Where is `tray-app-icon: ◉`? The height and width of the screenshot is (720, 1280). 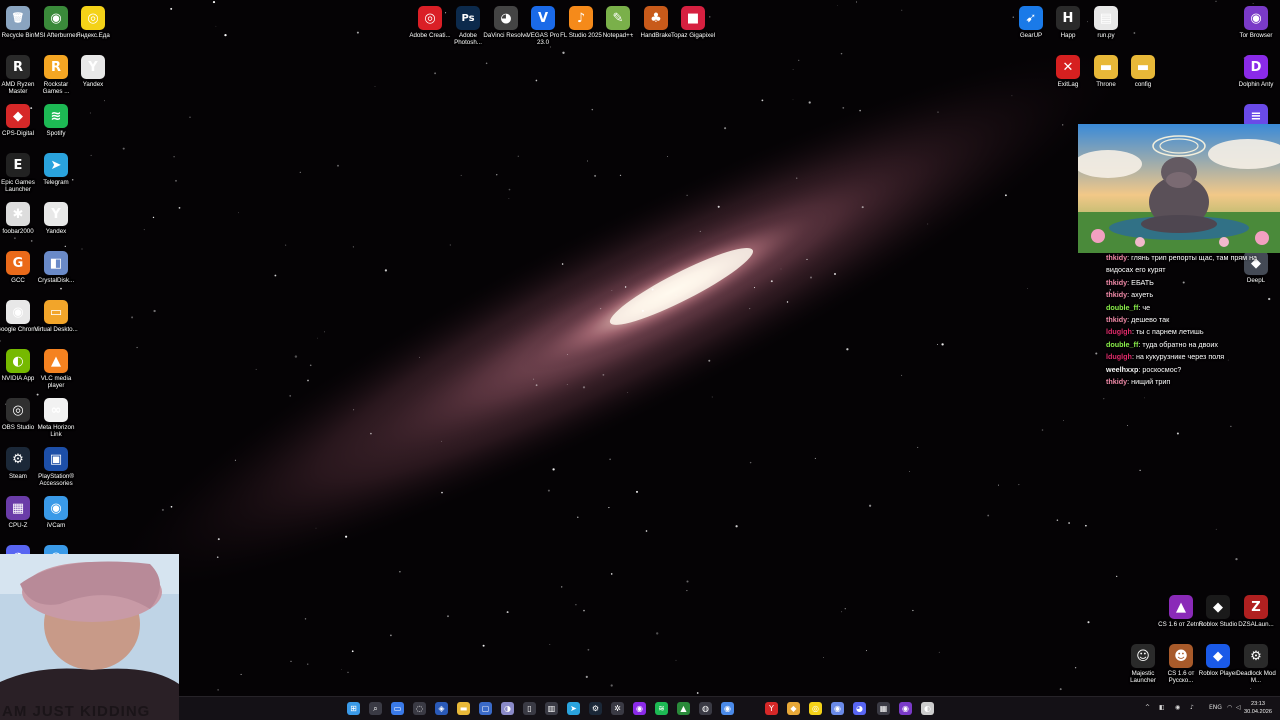 tray-app-icon: ◉ is located at coordinates (1177, 707).